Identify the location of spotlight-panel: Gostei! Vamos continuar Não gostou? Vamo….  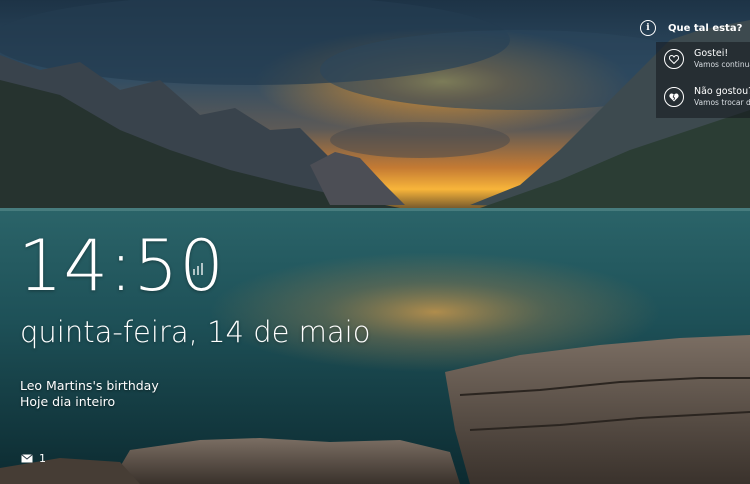
(703, 80).